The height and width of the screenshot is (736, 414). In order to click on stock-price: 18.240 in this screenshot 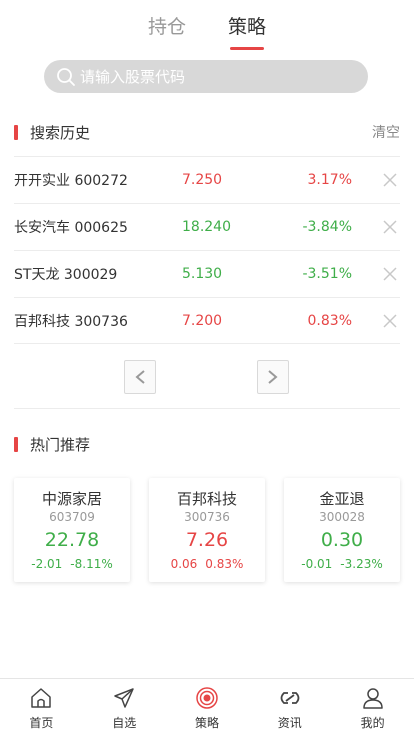, I will do `click(206, 227)`.